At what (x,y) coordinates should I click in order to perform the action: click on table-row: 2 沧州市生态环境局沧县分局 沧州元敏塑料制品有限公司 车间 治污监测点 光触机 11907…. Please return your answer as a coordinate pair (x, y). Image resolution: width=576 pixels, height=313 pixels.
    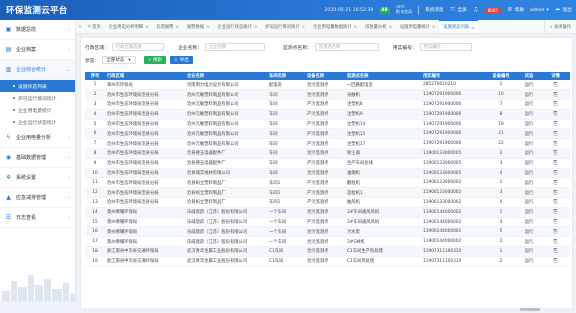
    Looking at the image, I should click on (327, 95).